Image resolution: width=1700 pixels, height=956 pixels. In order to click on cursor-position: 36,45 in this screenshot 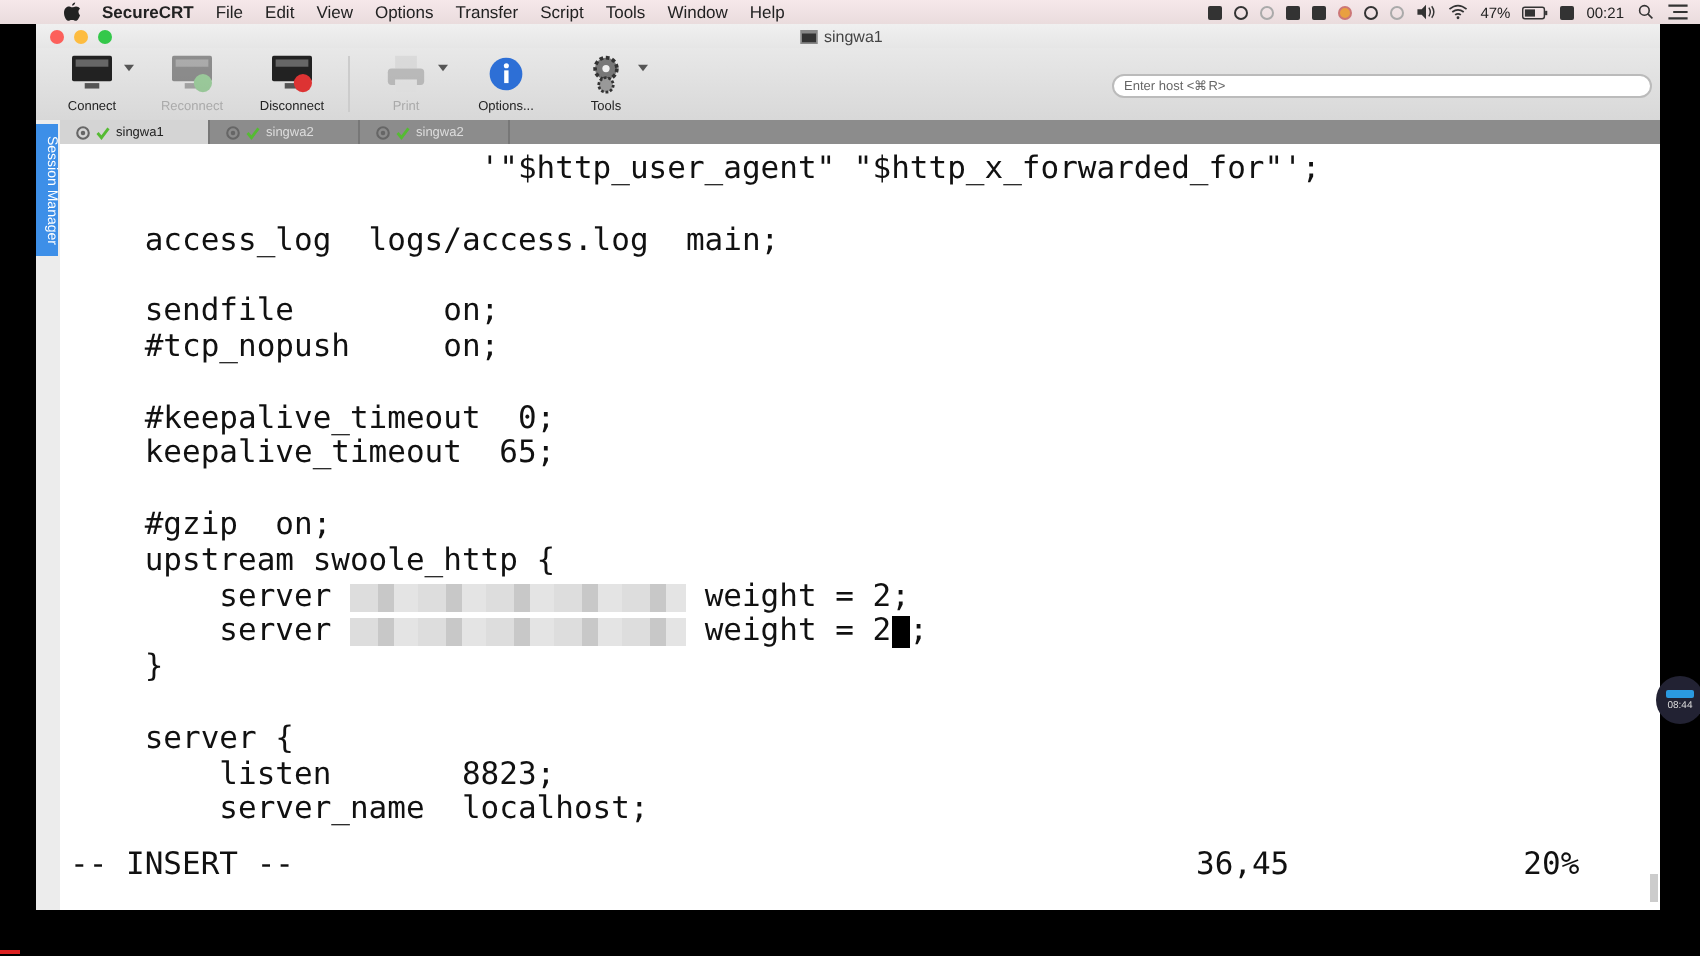, I will do `click(1242, 866)`.